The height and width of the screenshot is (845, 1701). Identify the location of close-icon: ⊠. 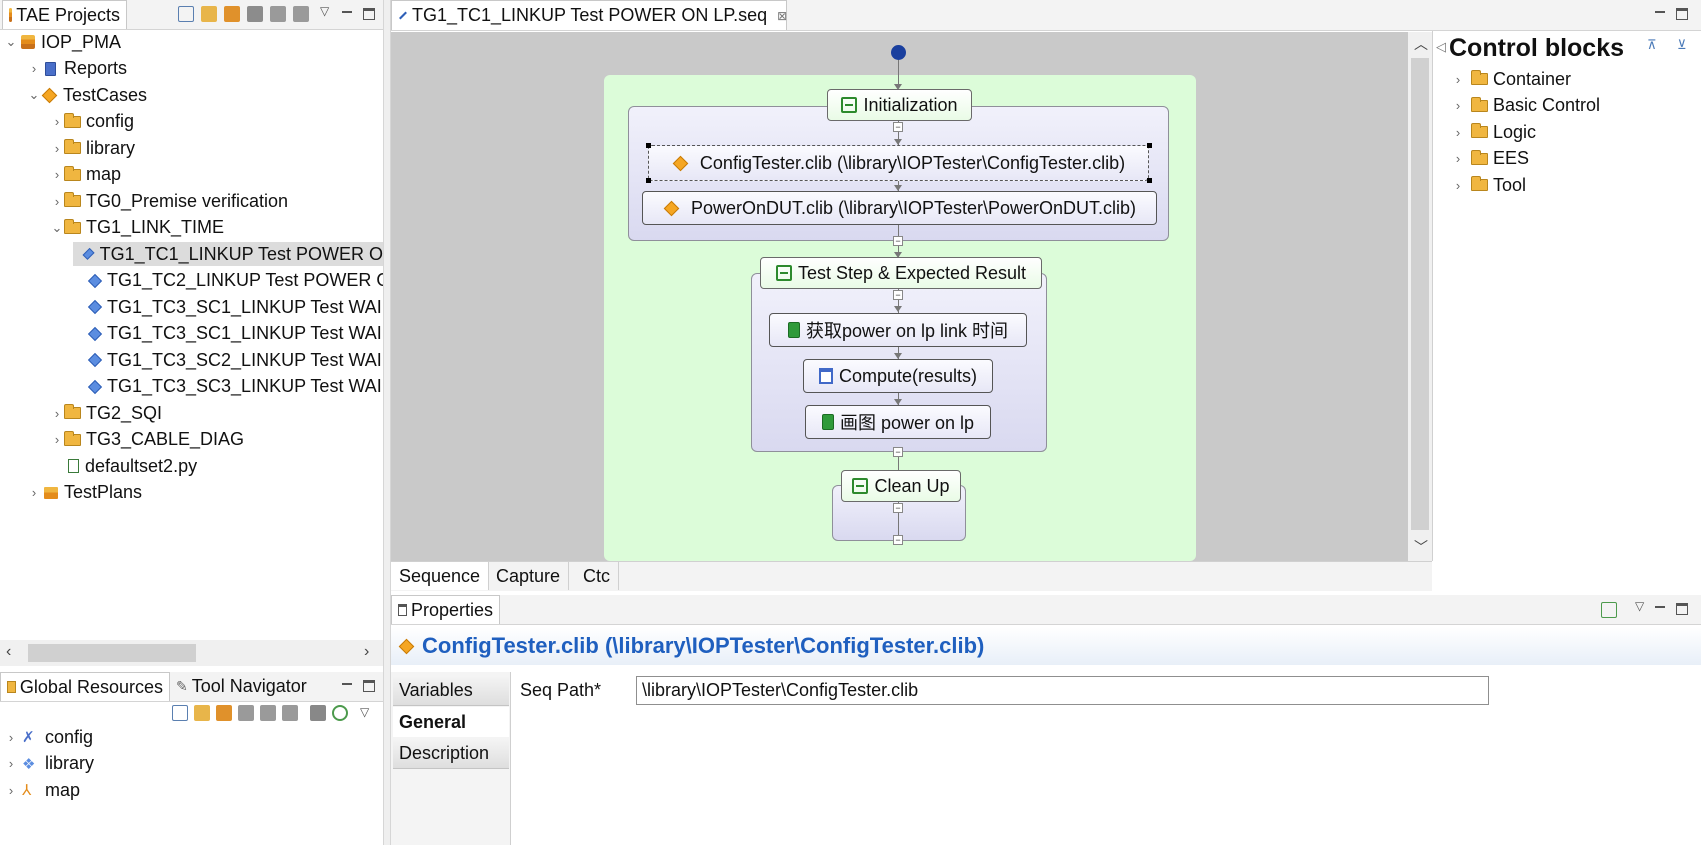
(782, 16).